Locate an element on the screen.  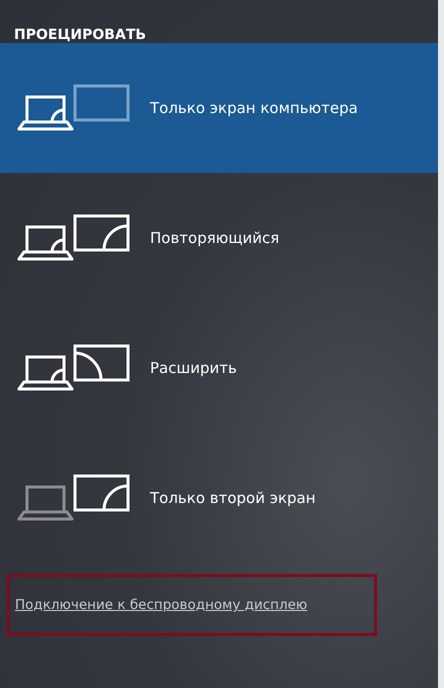
wireless-display-link: Подключение к беспроводному дисплею is located at coordinates (161, 605).